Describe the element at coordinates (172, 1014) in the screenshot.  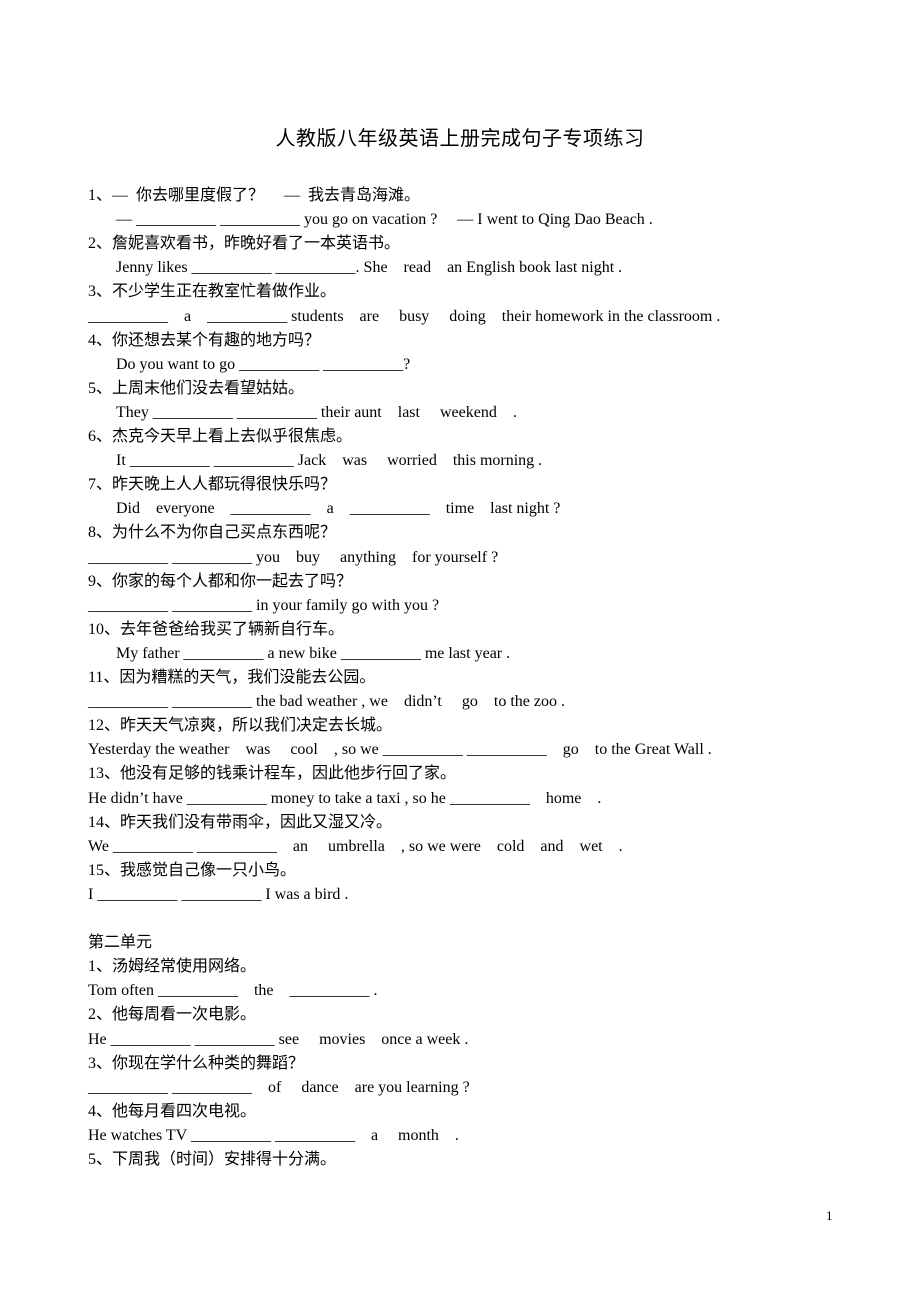
I see `exercise-line: 2、他每周看一次电影。` at that location.